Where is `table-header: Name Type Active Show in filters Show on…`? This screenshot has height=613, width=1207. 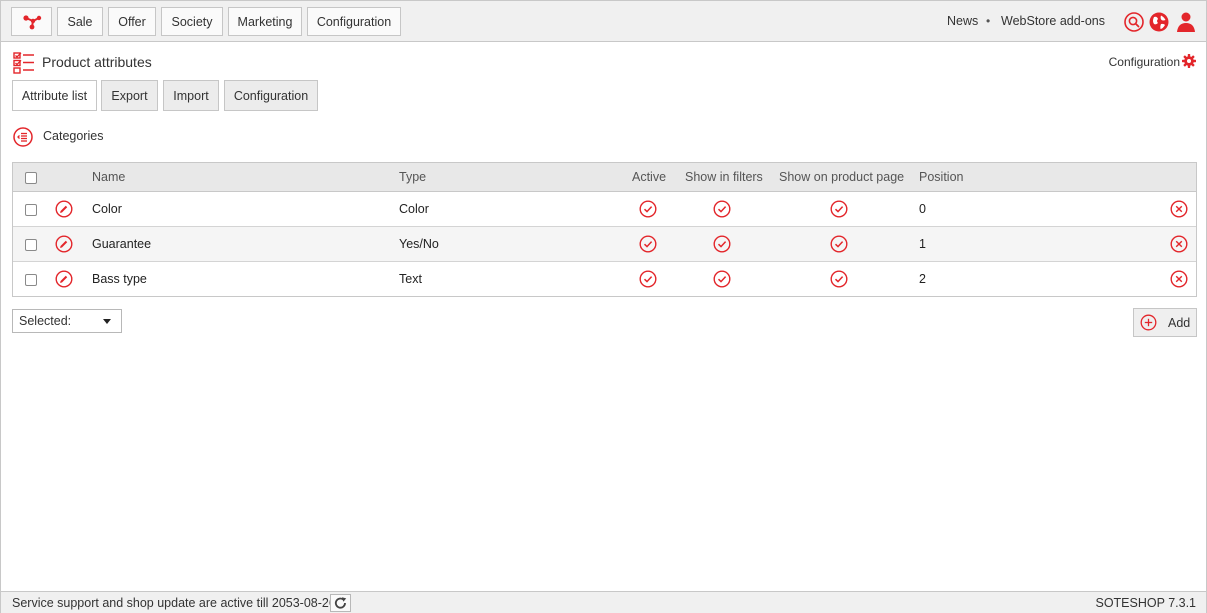
table-header: Name Type Active Show in filters Show on… is located at coordinates (604, 177).